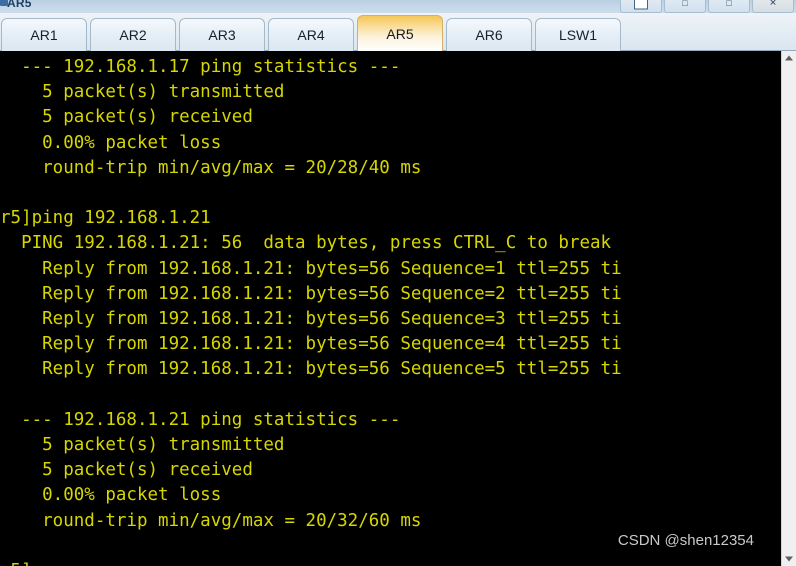 The width and height of the screenshot is (796, 566). Describe the element at coordinates (200, 419) in the screenshot. I see `console-line: --- 192.168.1.21 ping statistics ---` at that location.